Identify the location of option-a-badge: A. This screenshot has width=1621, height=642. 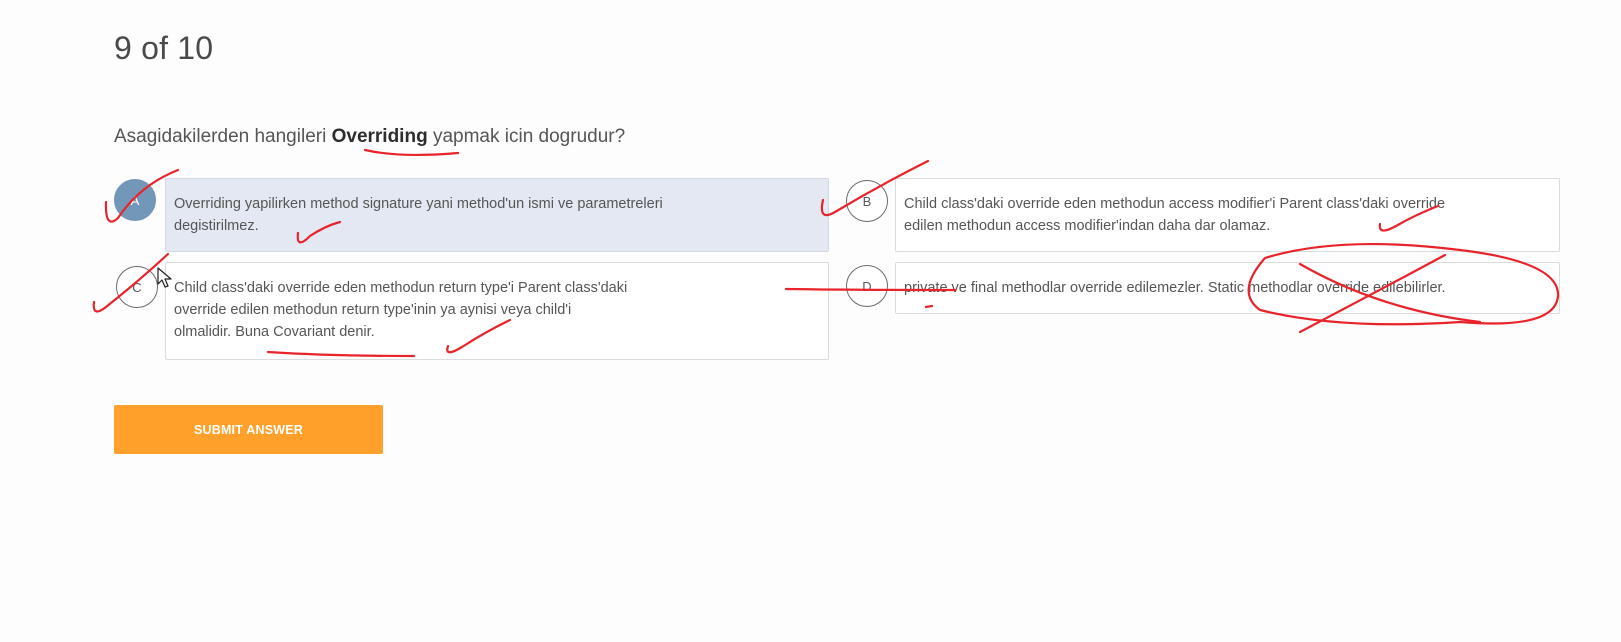
(135, 200).